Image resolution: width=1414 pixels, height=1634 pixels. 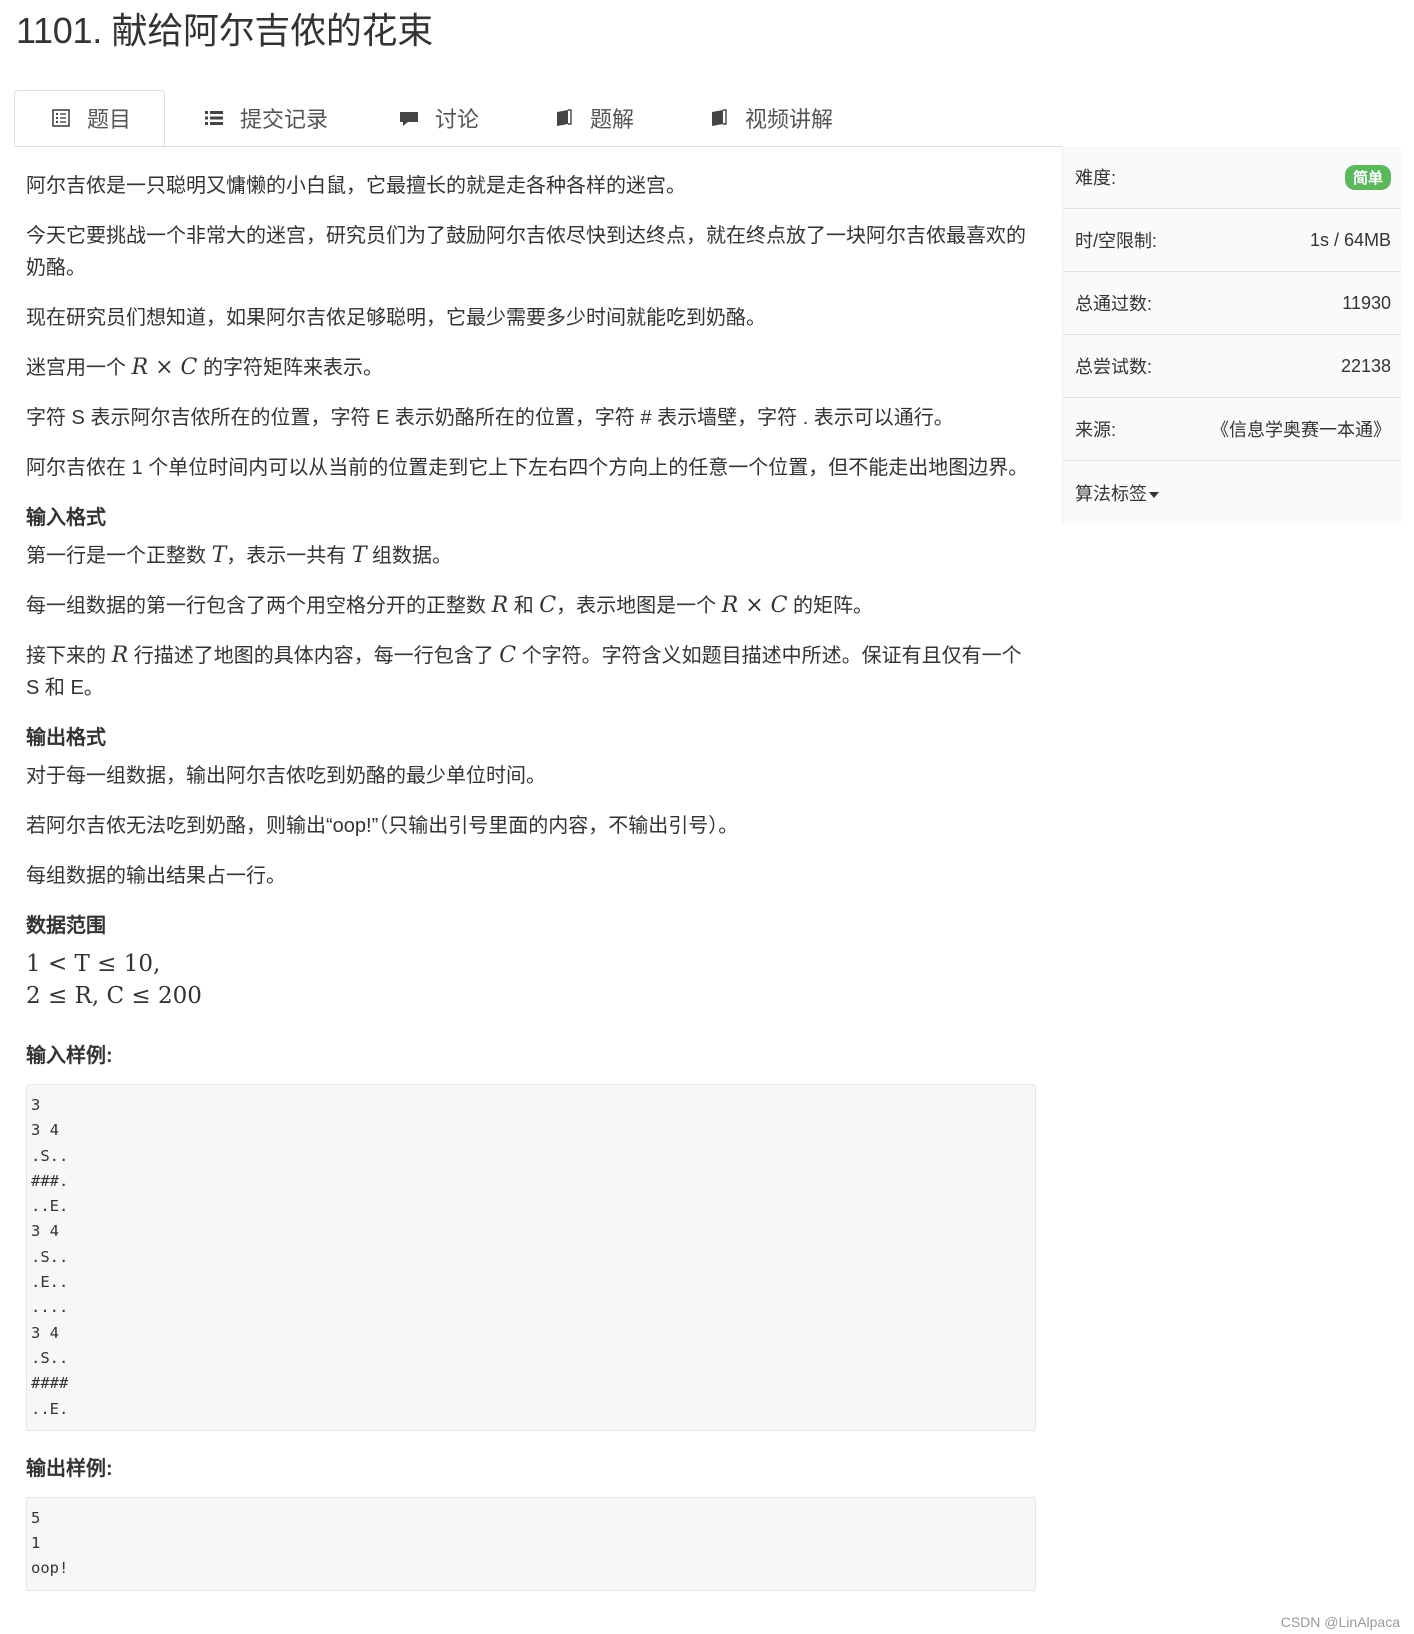 I want to click on sample-input-heading: 输入样例:, so click(x=69, y=1056).